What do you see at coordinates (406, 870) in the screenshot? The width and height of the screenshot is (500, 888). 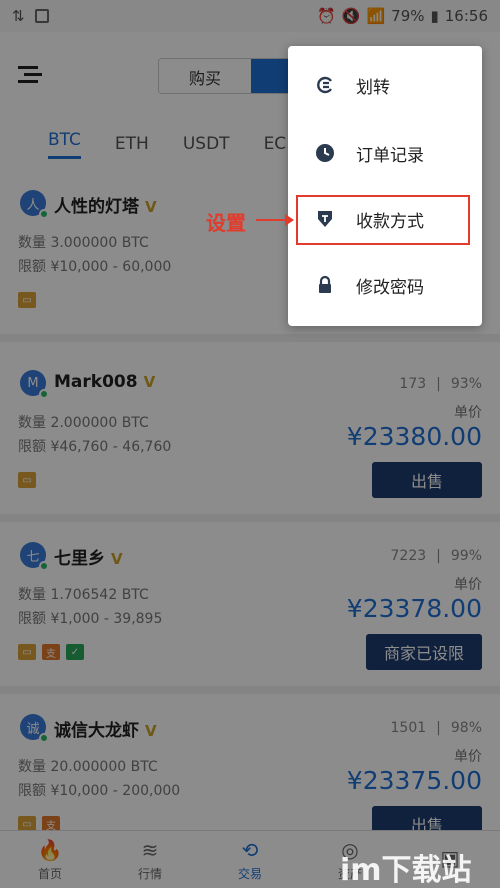 I see `watermark: im下载站` at bounding box center [406, 870].